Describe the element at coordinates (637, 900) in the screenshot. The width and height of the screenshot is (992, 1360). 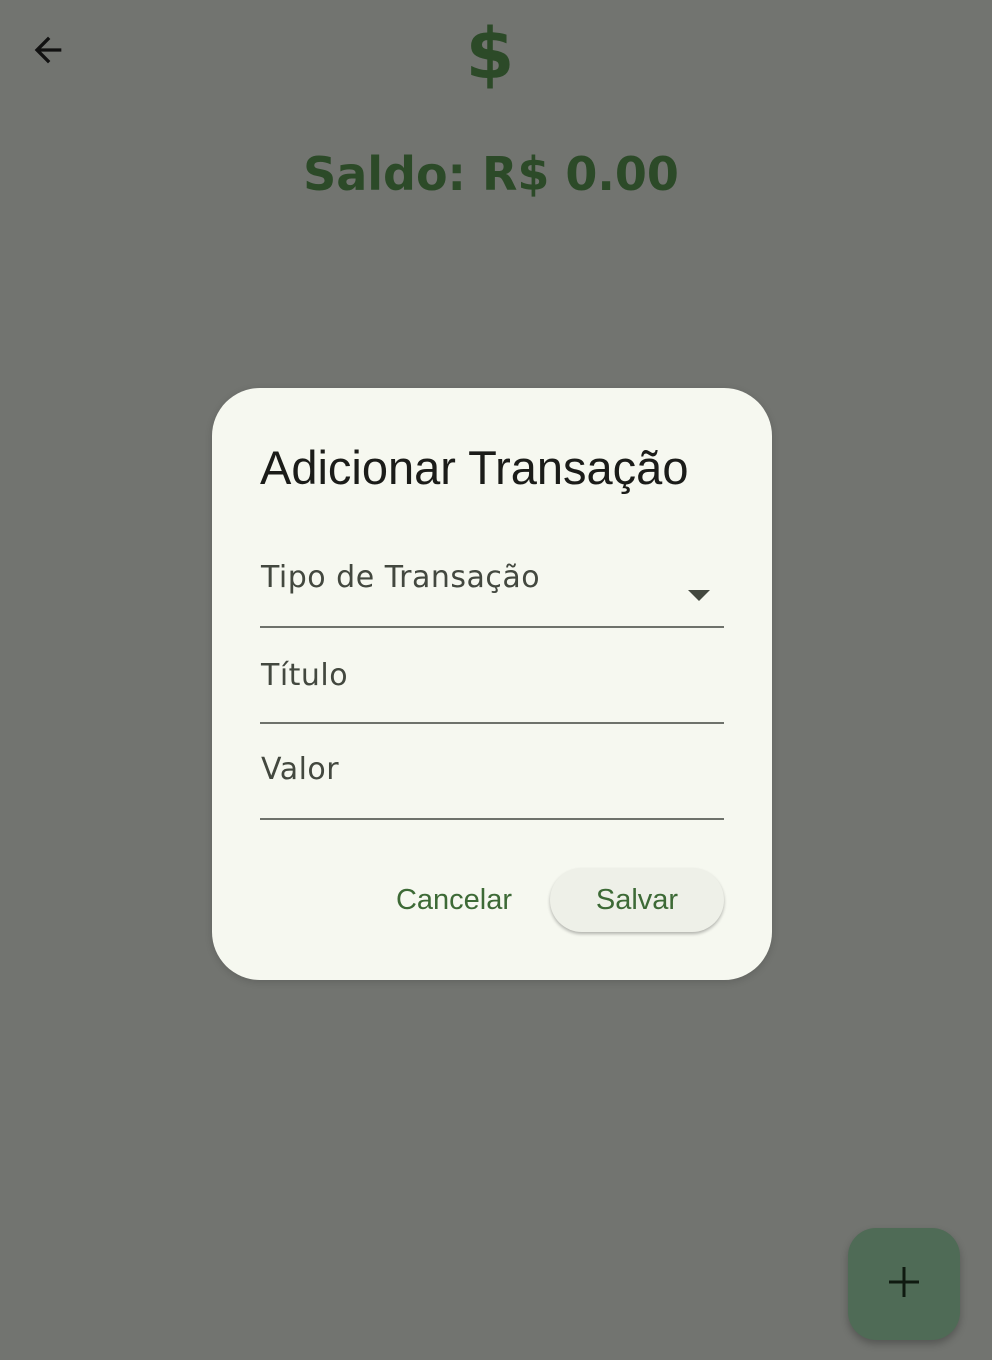
I see `save-button: Salvar` at that location.